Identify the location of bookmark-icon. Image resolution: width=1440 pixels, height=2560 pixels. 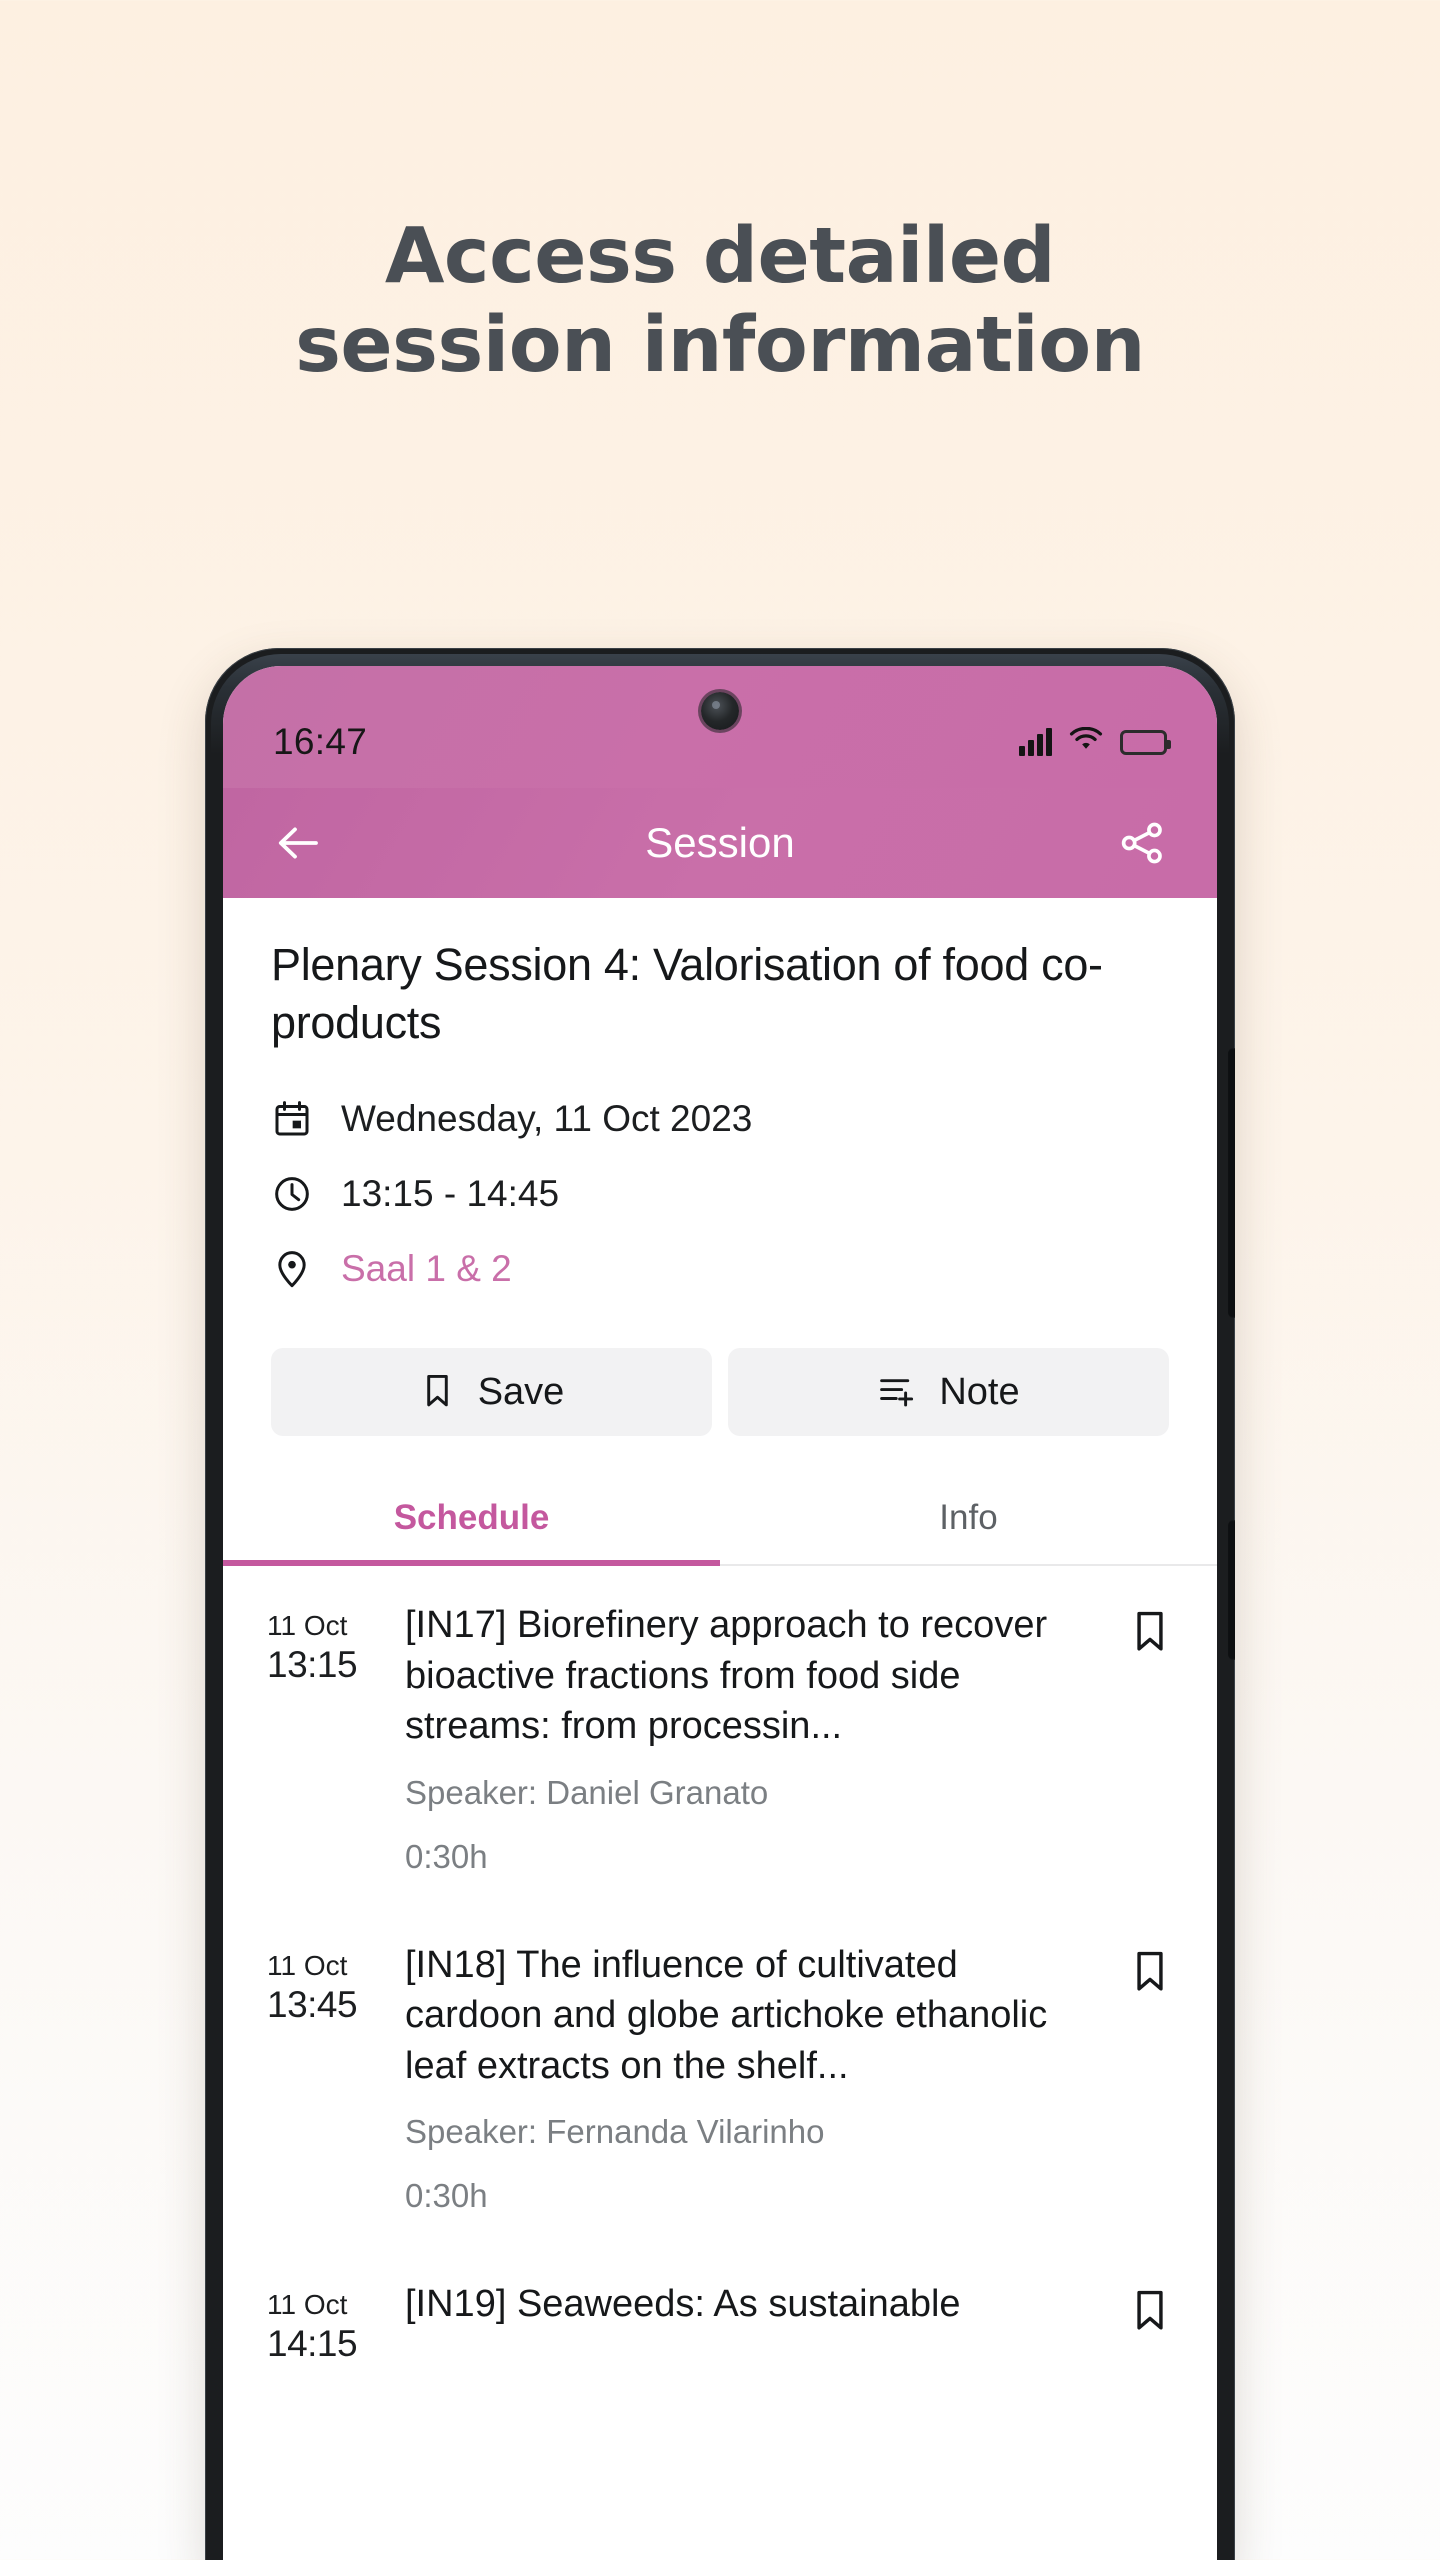
(437, 1392).